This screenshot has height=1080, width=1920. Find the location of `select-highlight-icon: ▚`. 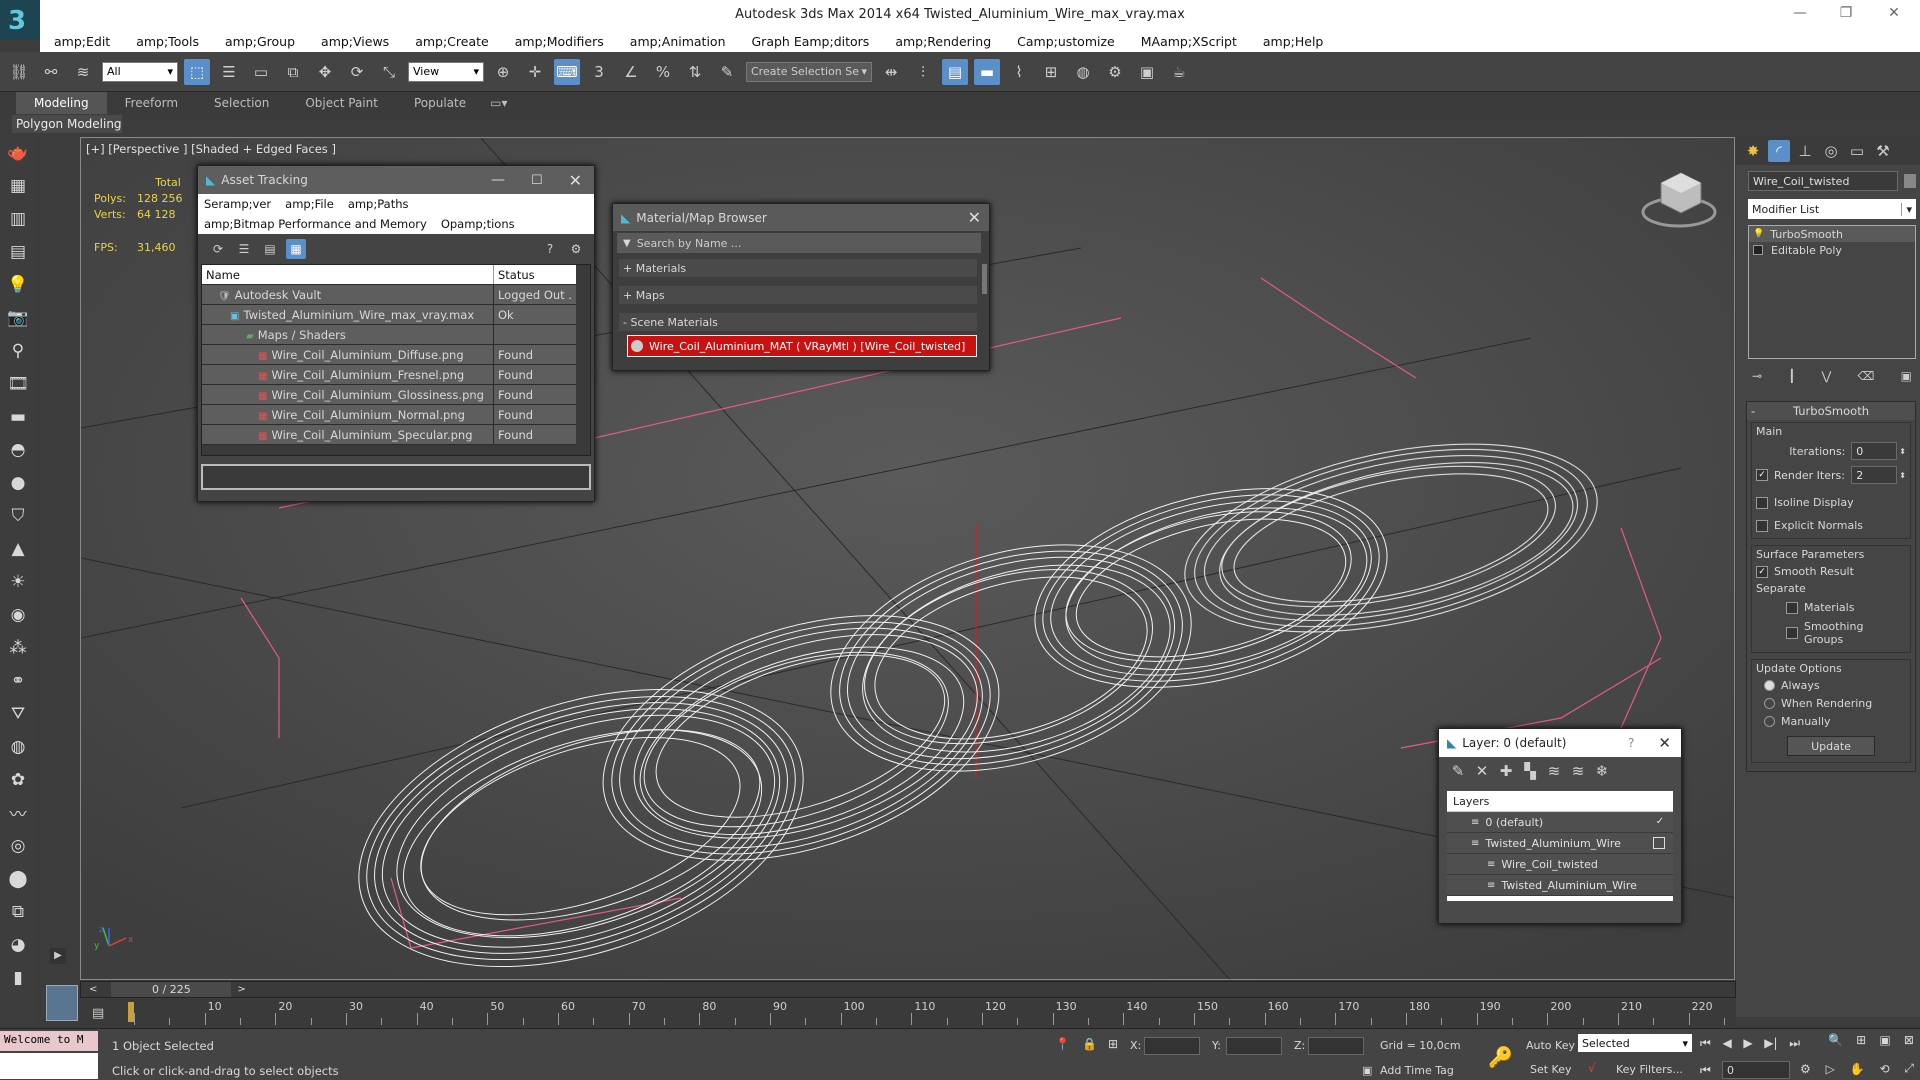

select-highlight-icon: ▚ is located at coordinates (1530, 771).